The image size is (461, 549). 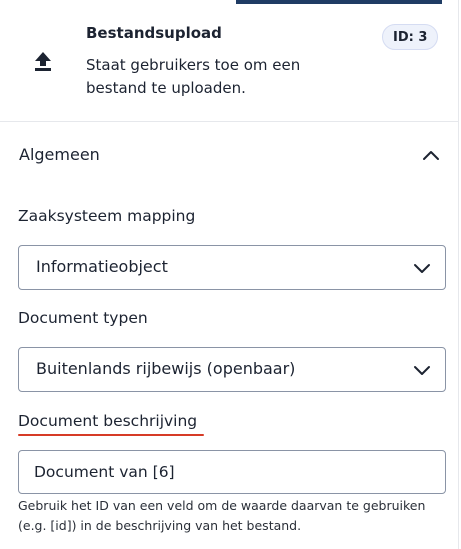 I want to click on id-badge: ID: 3, so click(x=410, y=37).